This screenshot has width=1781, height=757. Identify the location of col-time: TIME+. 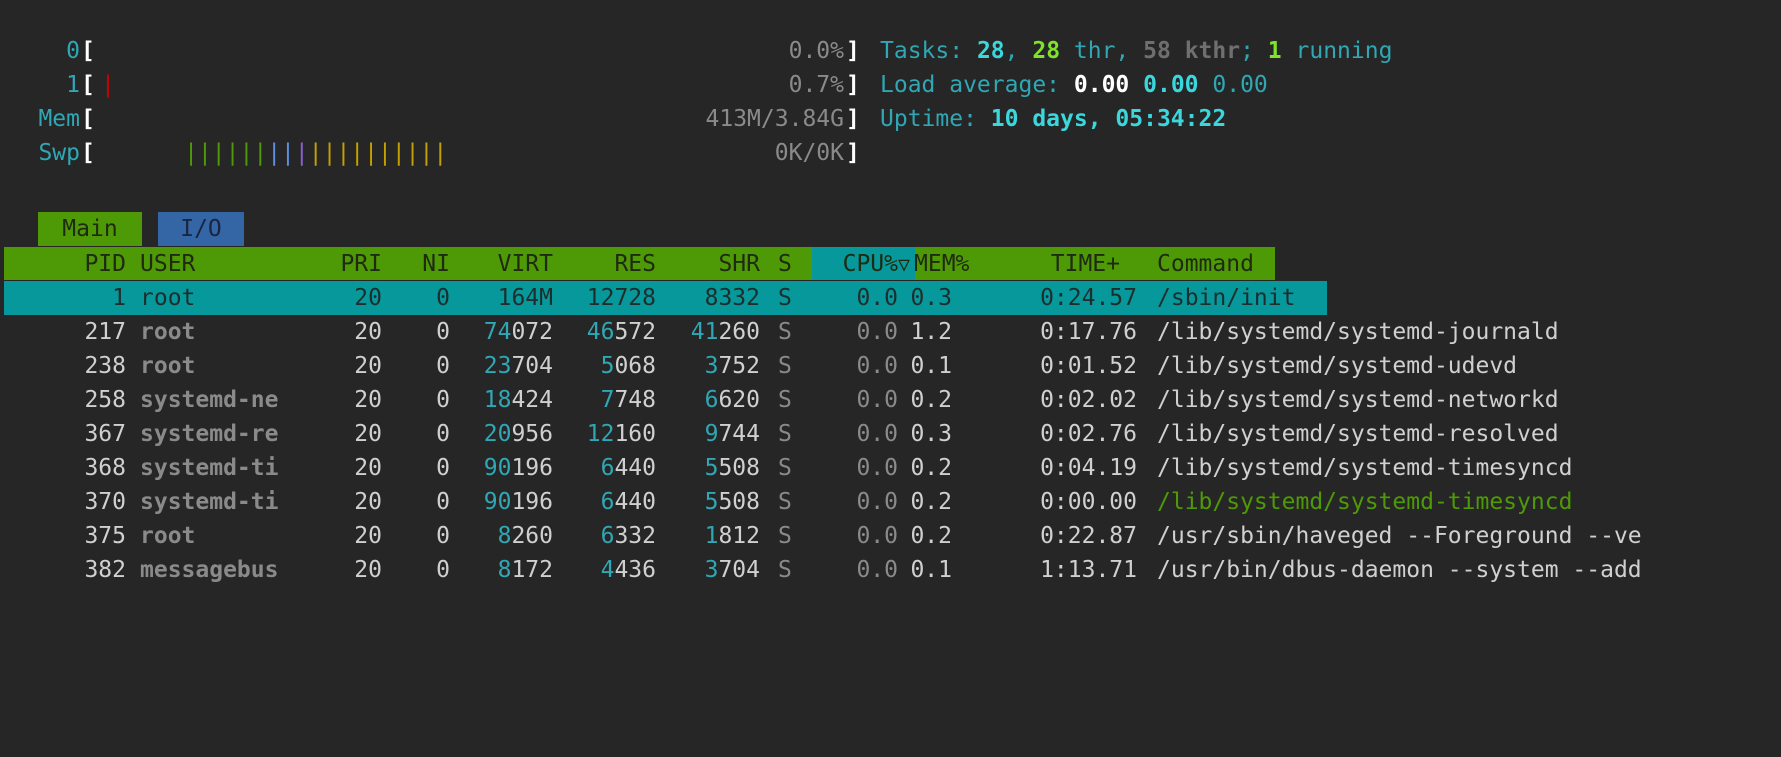
(1065, 264).